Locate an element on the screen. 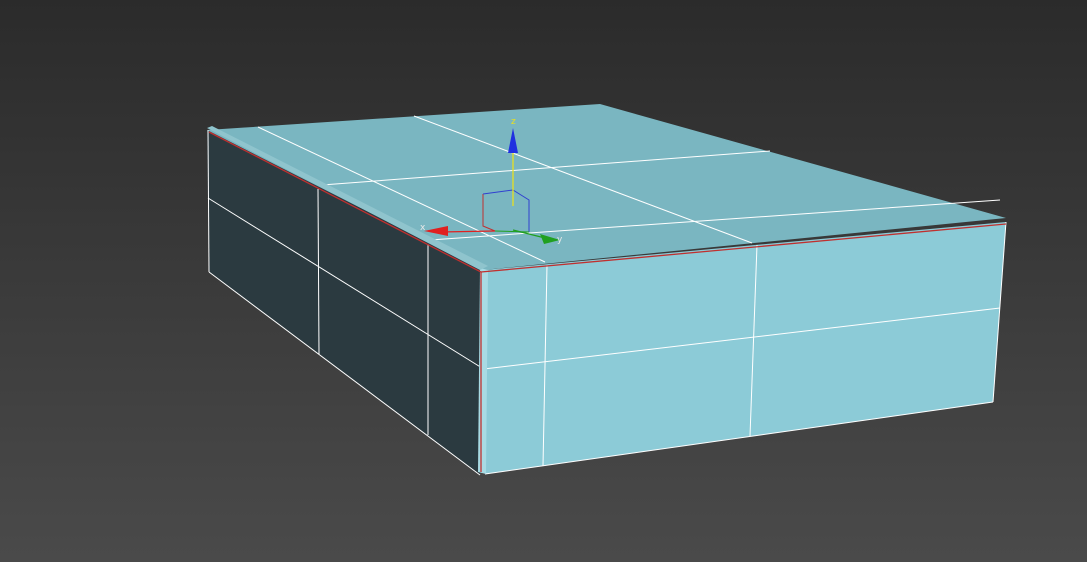  gizmo-y-label: y is located at coordinates (560, 240).